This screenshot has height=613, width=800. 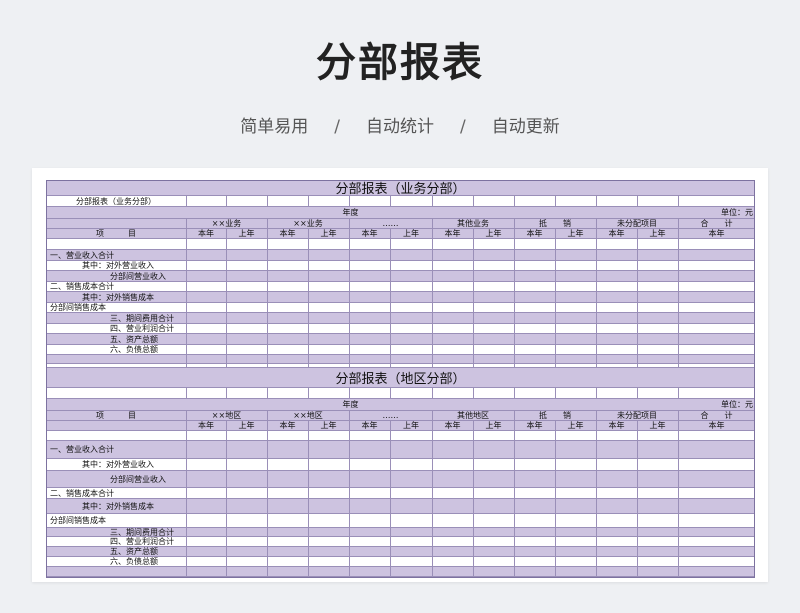 I want to click on column-group-4: 其他地区, so click(x=473, y=415).